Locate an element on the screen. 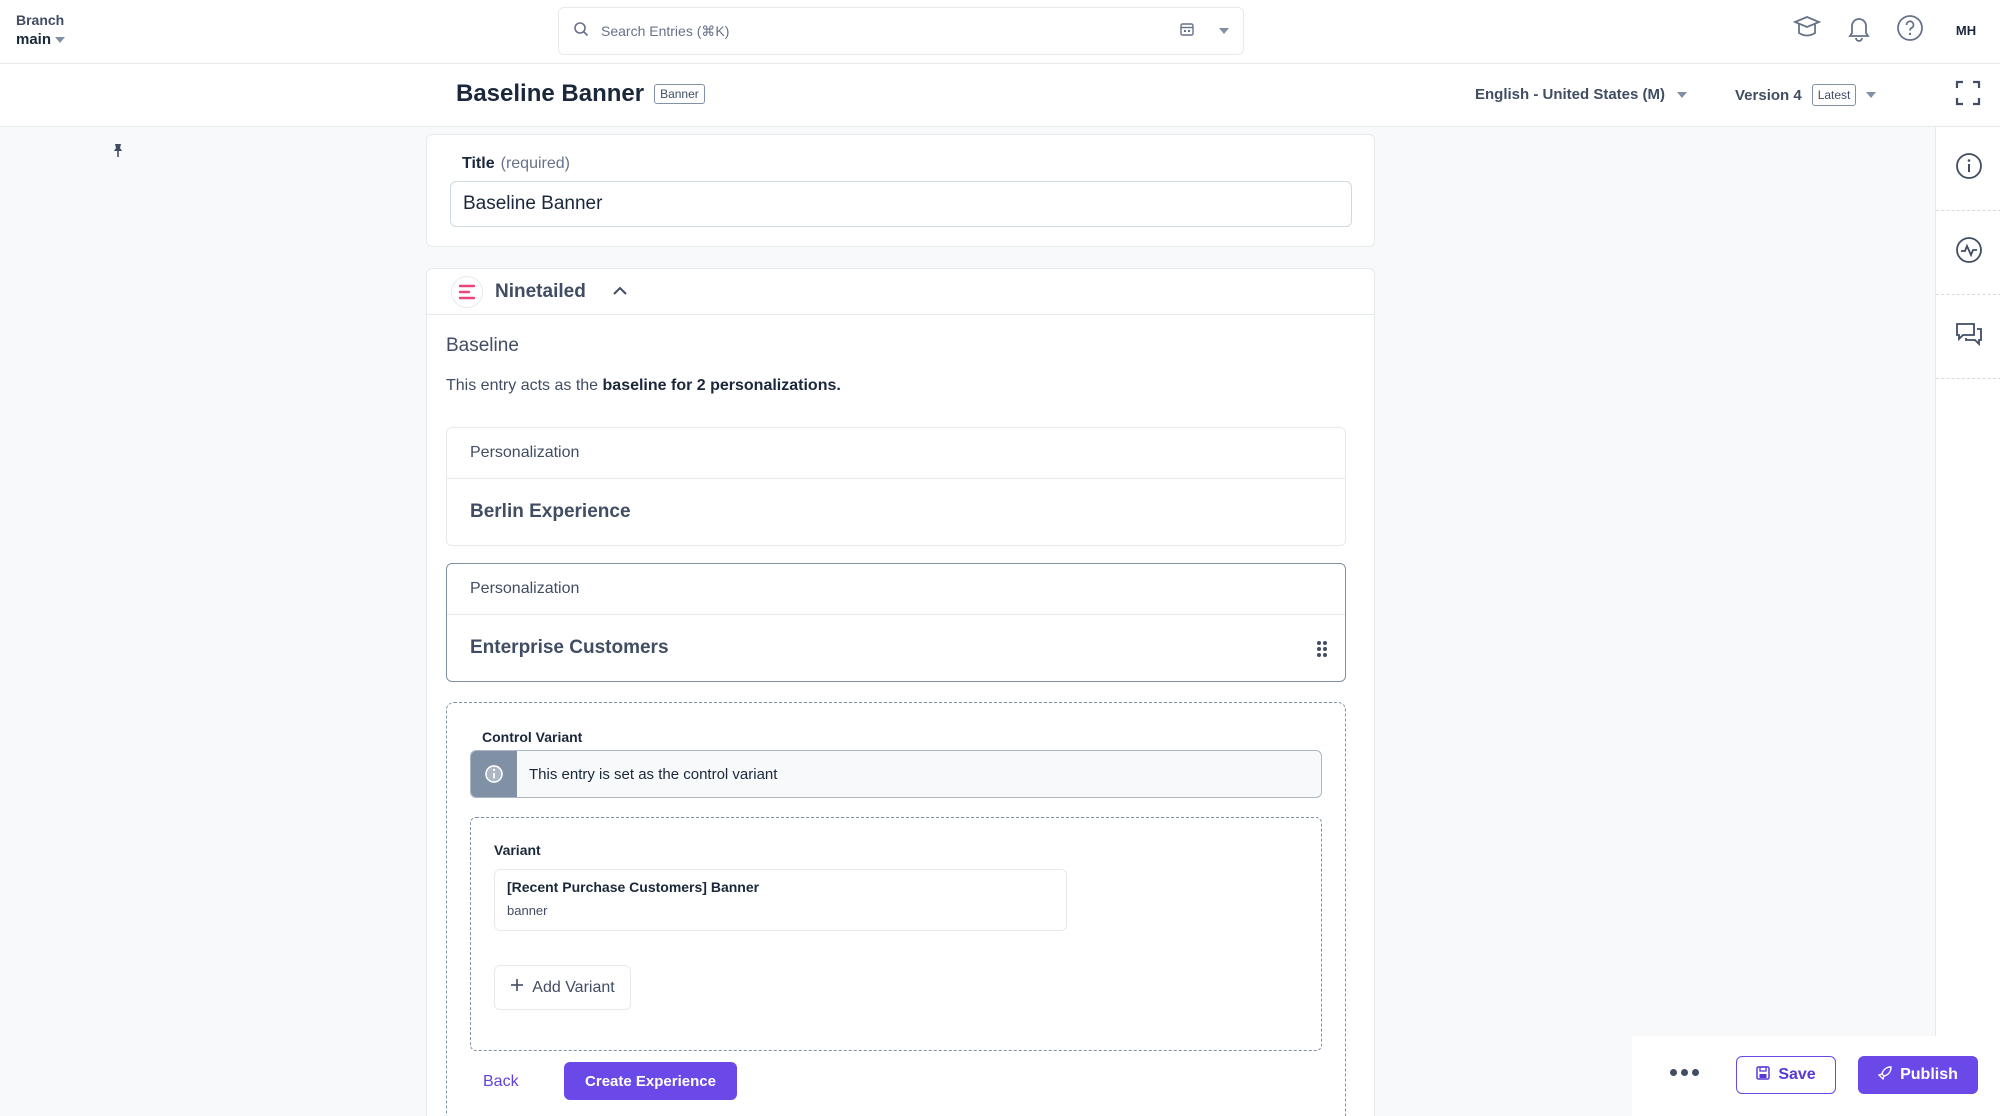 Image resolution: width=2000 pixels, height=1116 pixels. personalization-name-row: Enterprise Customers is located at coordinates (896, 648).